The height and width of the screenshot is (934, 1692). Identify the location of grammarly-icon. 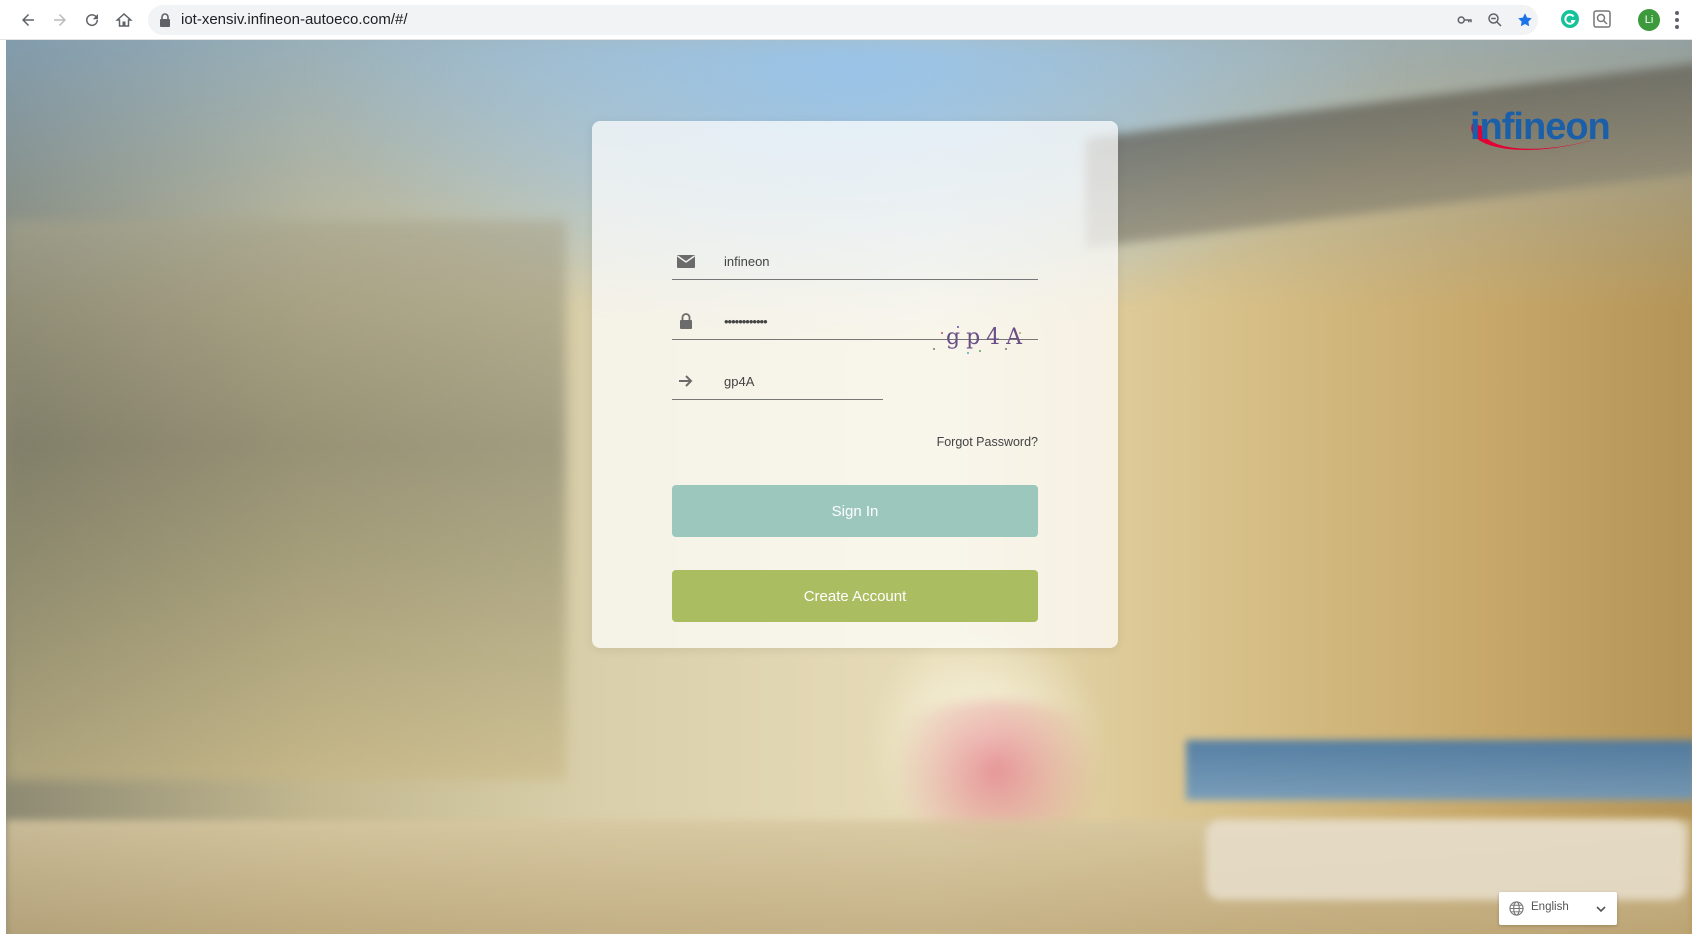
(1570, 19).